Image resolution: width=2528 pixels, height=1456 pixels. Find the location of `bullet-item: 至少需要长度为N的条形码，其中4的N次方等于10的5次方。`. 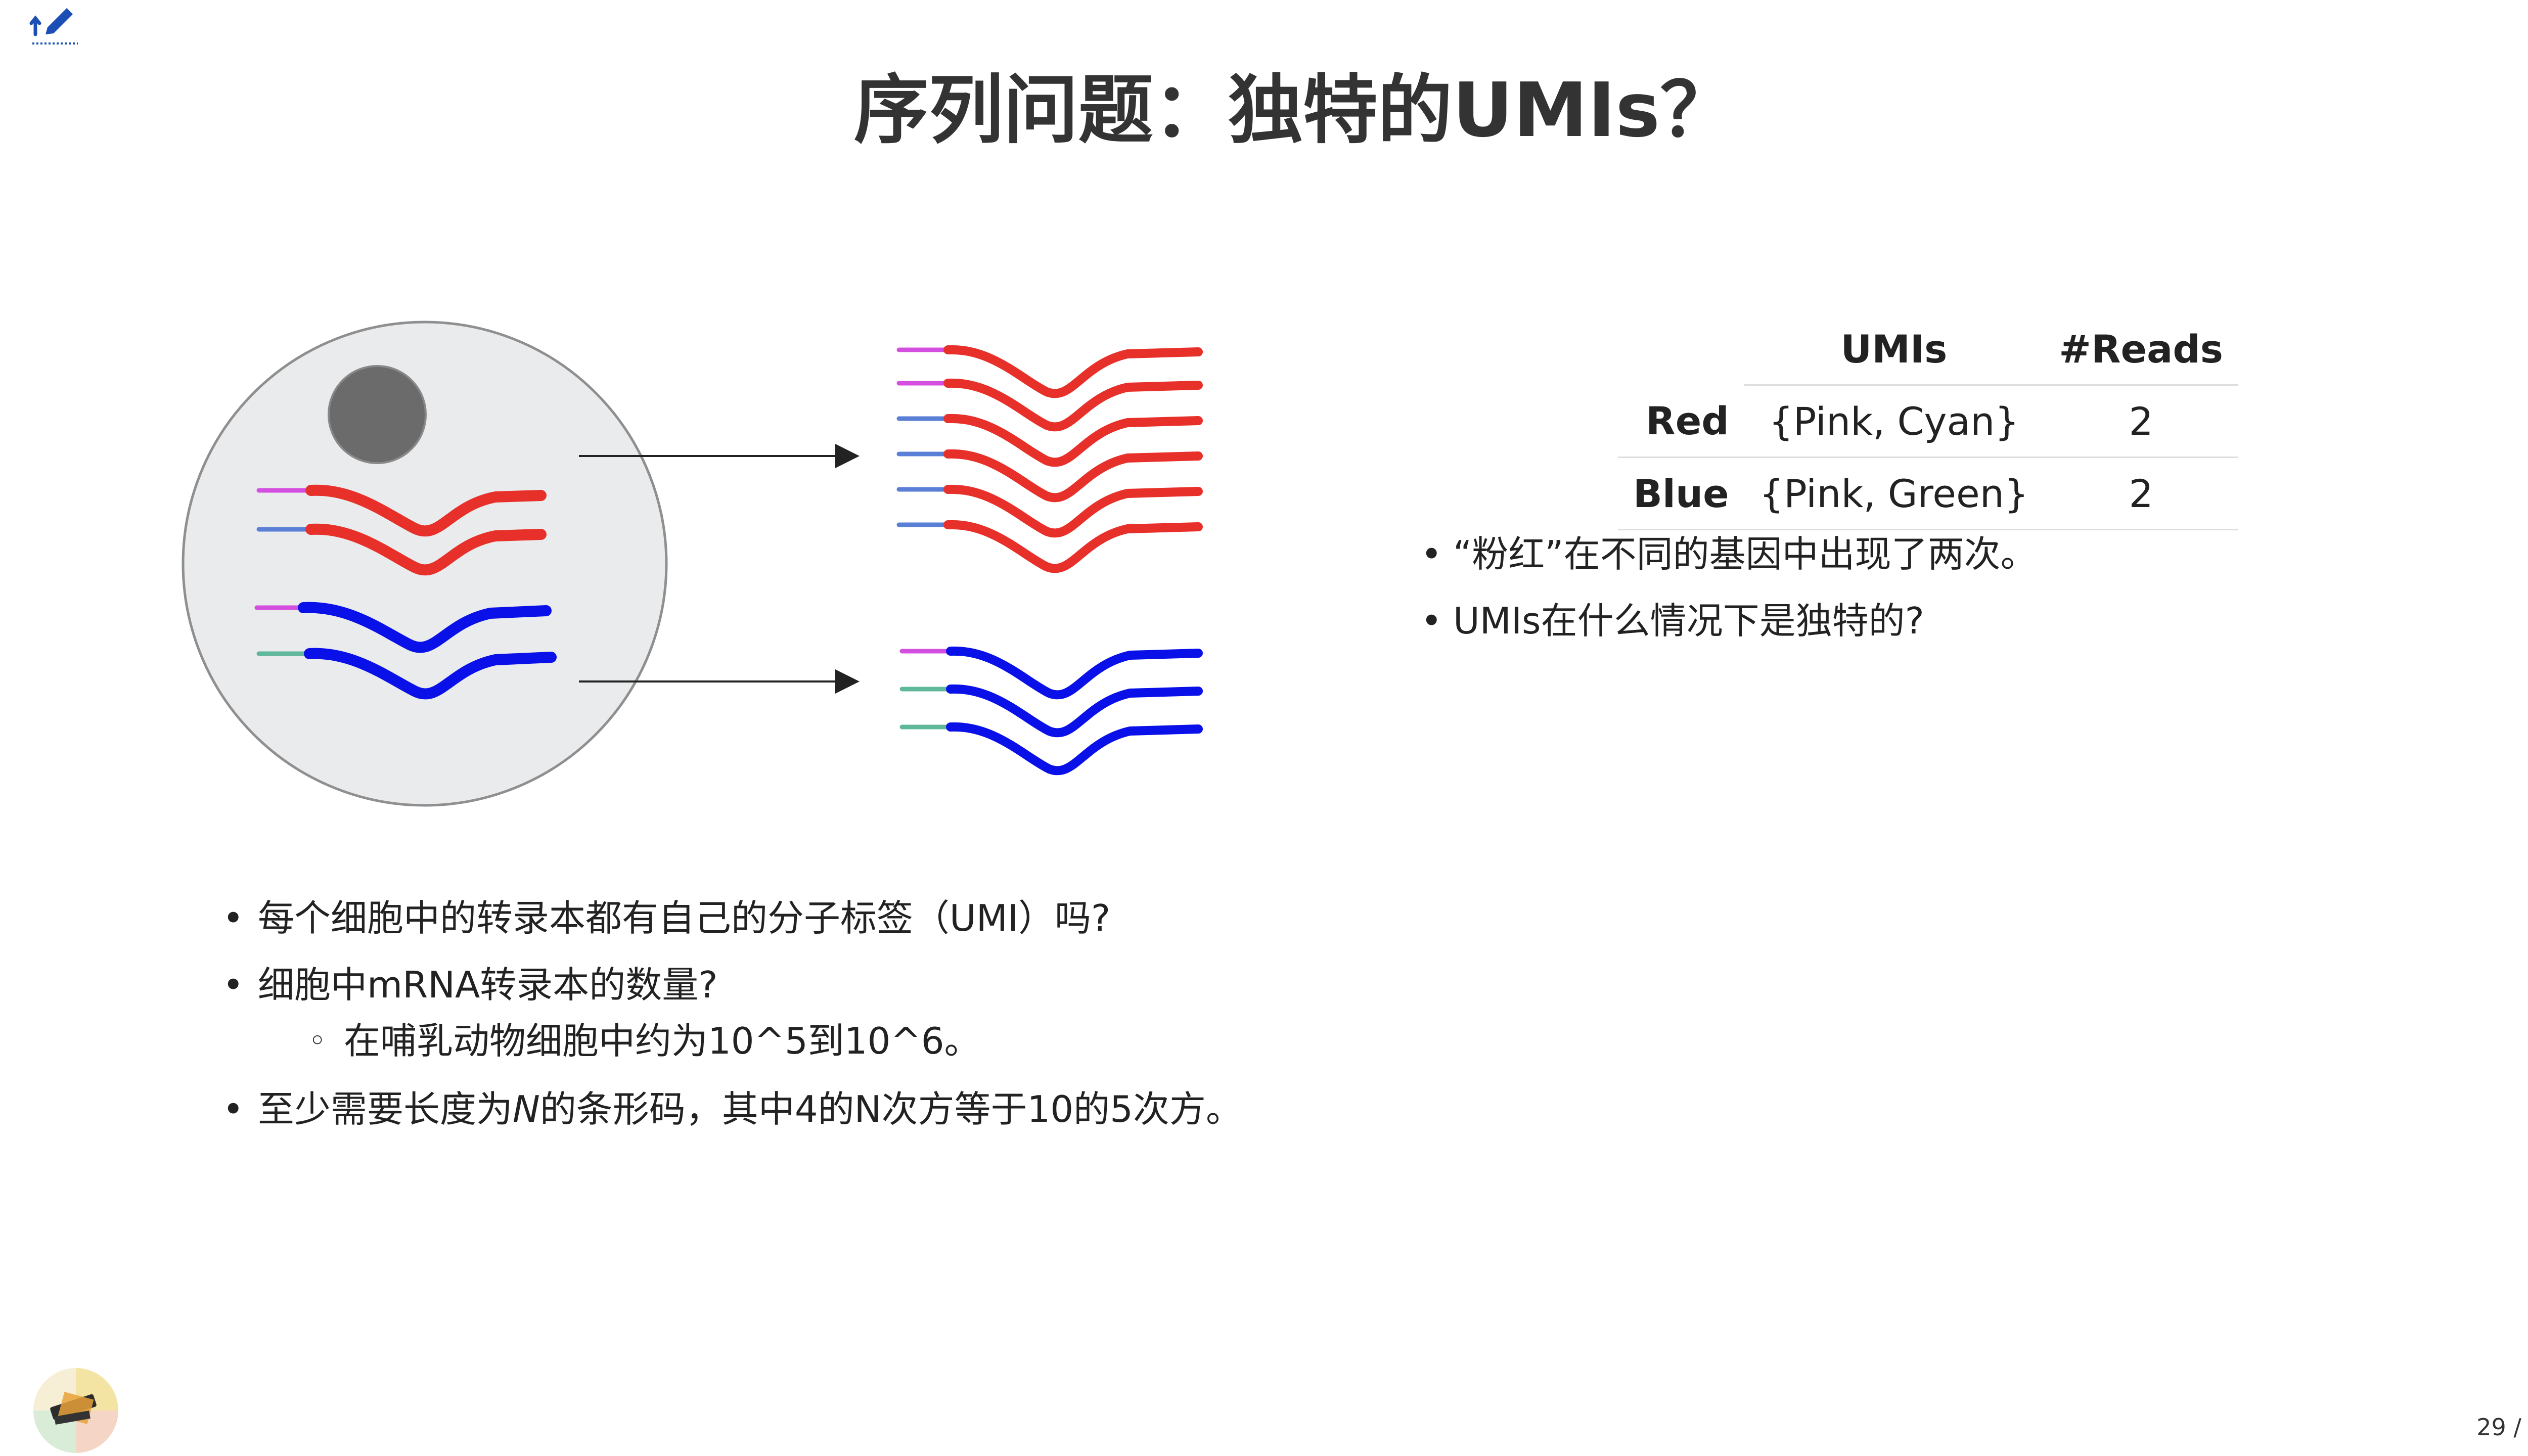

bullet-item: 至少需要长度为N的条形码，其中4的N次方等于10的5次方。 is located at coordinates (1082, 1109).